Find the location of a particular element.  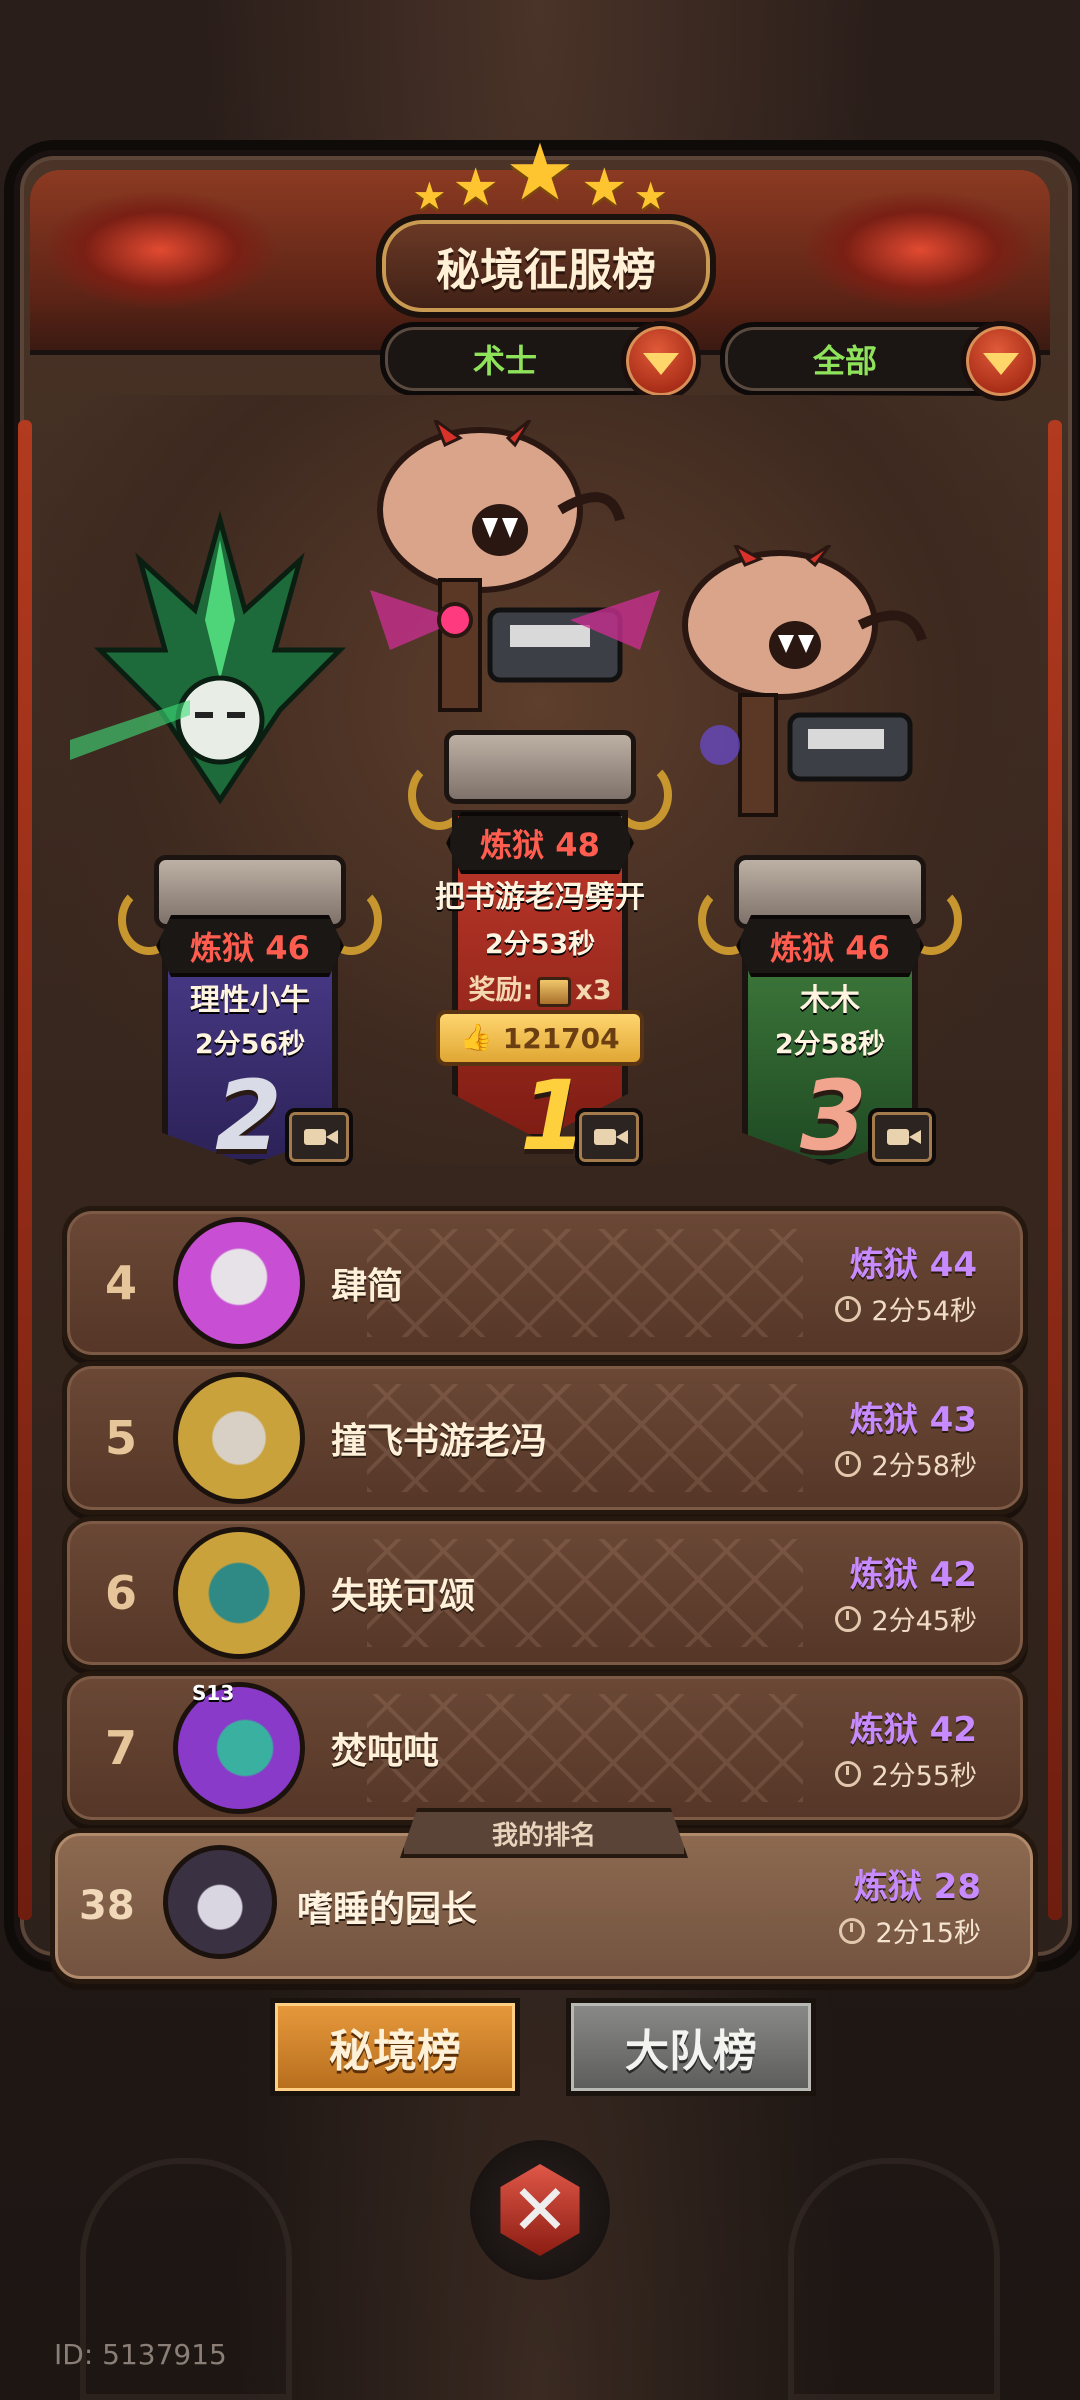

class-filter-label: 术士 is located at coordinates (504, 361).